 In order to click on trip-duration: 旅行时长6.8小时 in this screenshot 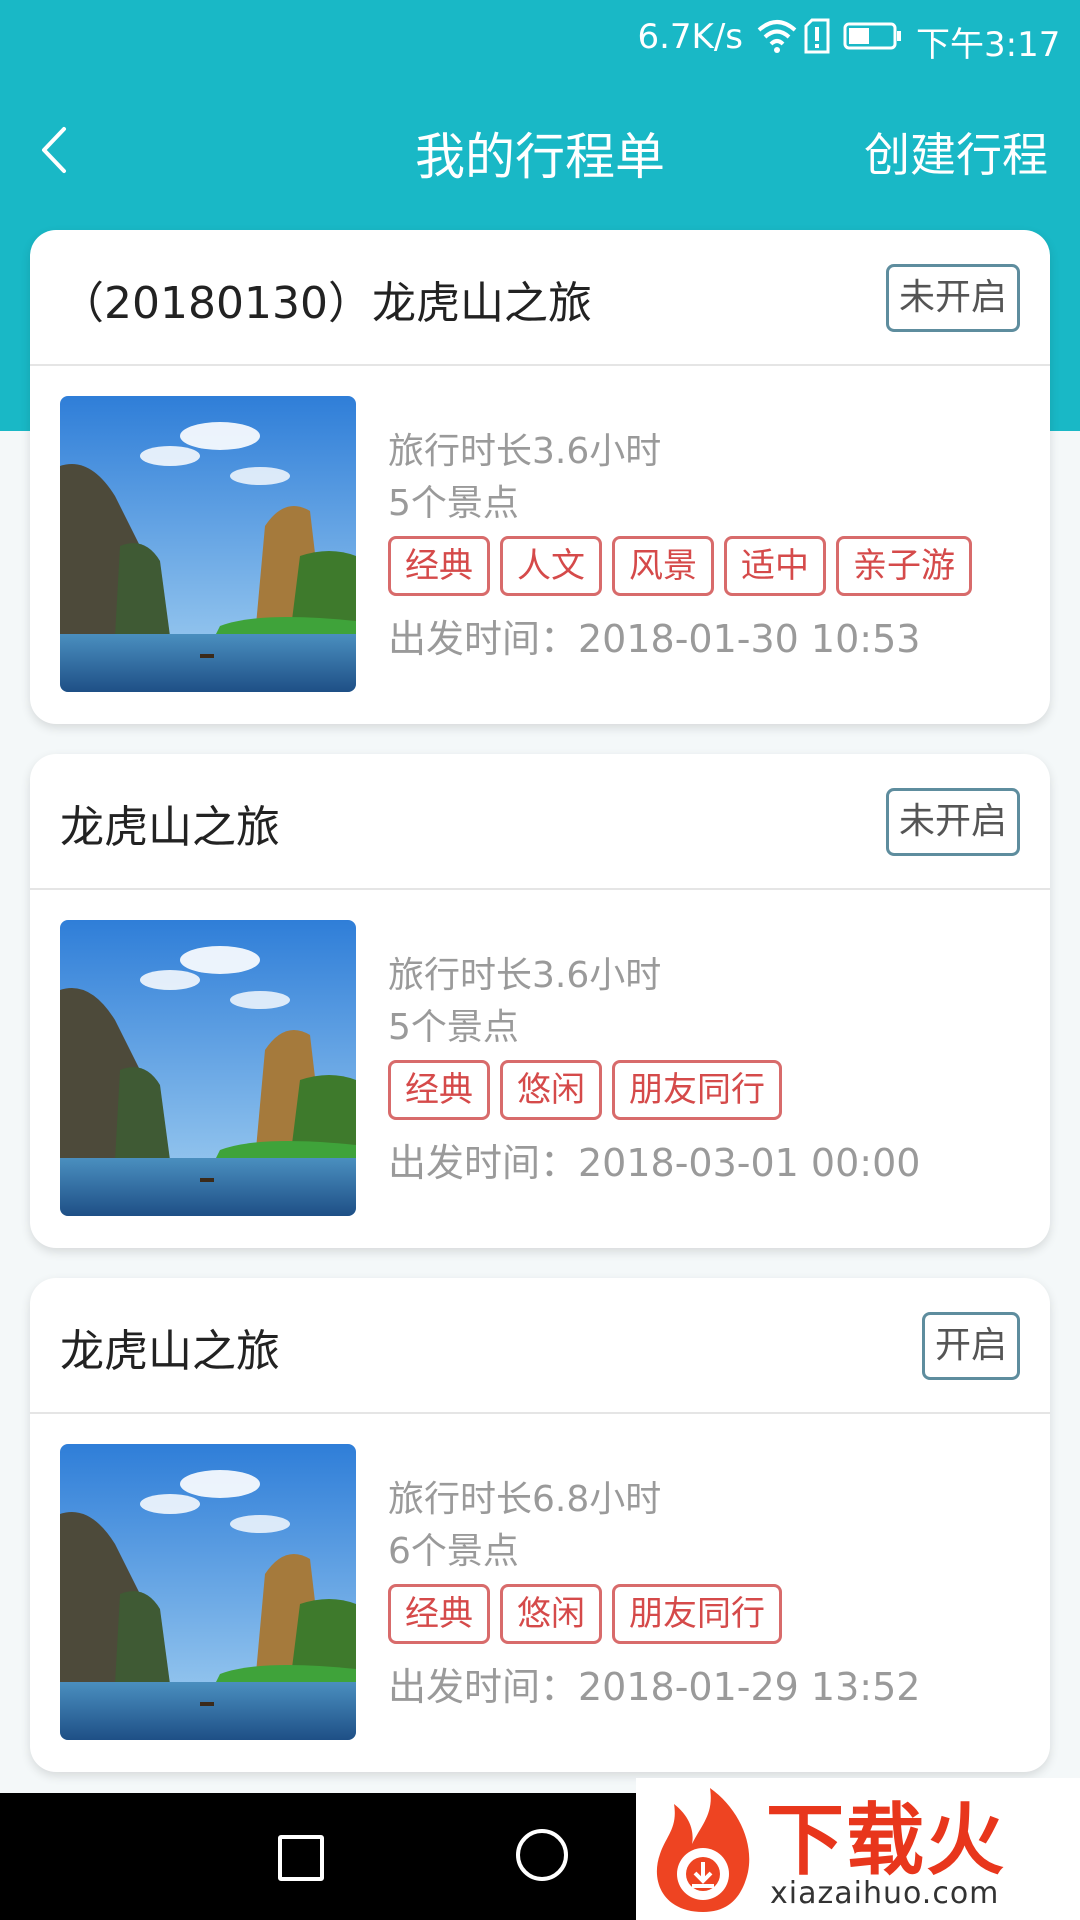, I will do `click(525, 1499)`.